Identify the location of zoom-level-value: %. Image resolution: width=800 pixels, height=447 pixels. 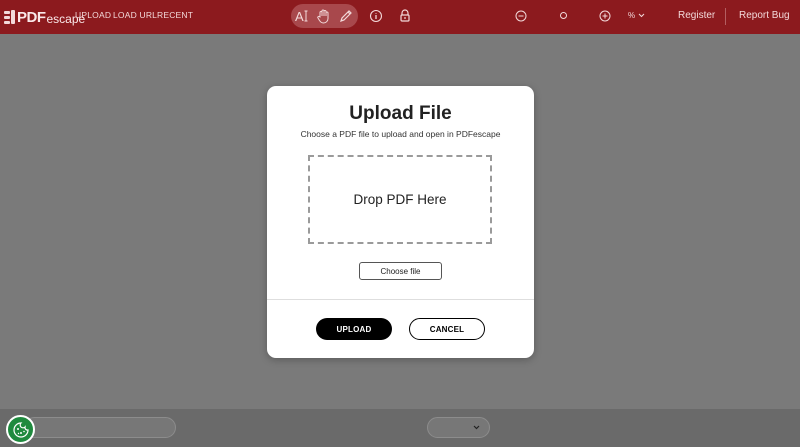
(632, 15).